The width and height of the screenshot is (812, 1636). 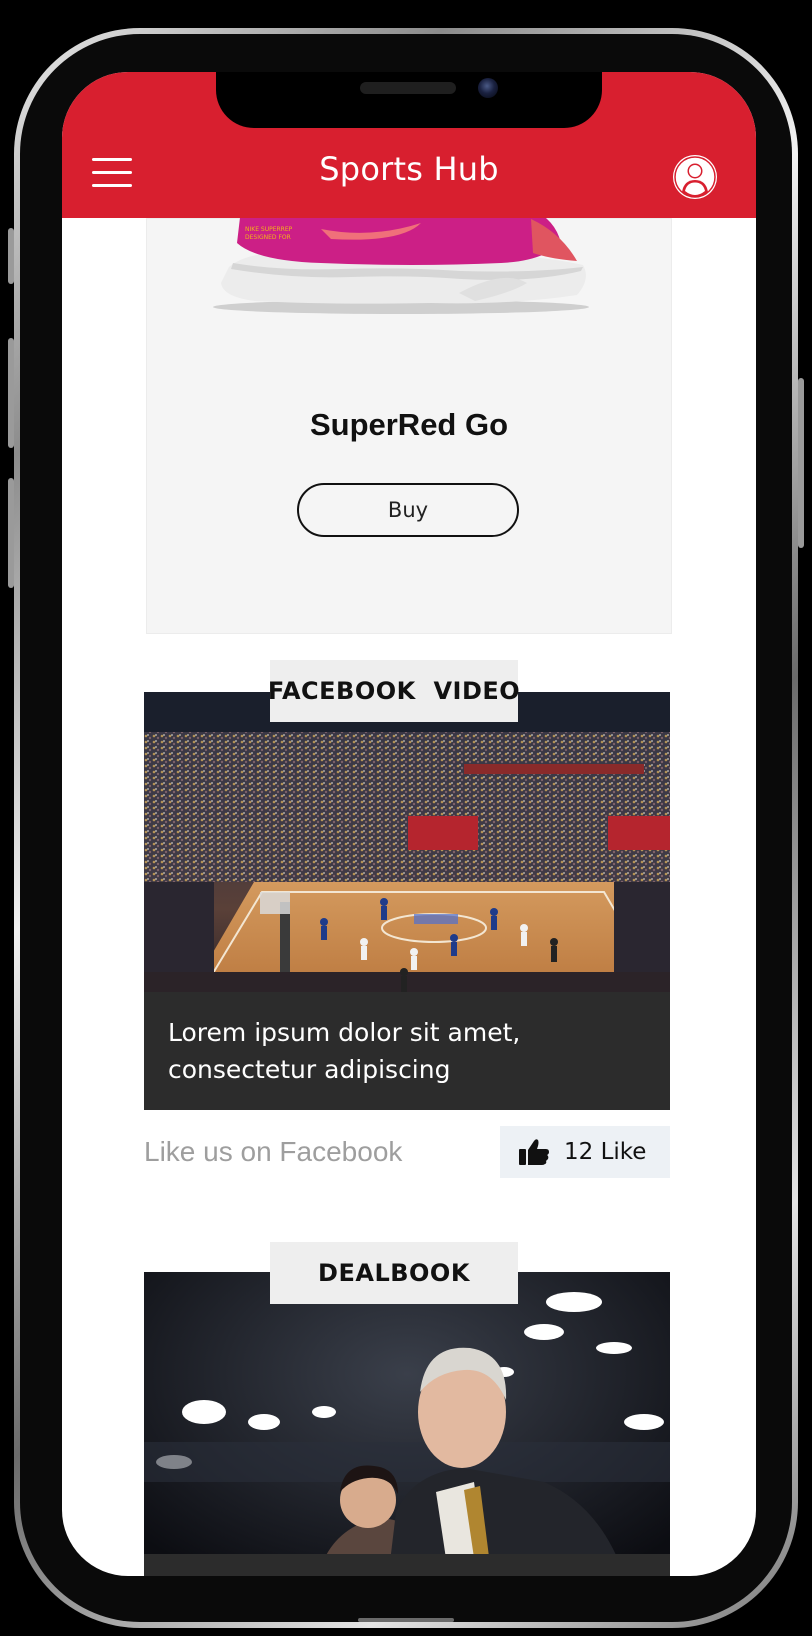 I want to click on front-camera, so click(x=488, y=88).